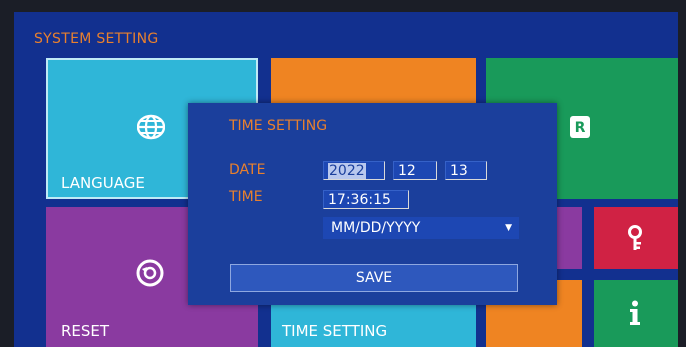 The image size is (686, 347). What do you see at coordinates (246, 197) in the screenshot?
I see `time-label: TIME` at bounding box center [246, 197].